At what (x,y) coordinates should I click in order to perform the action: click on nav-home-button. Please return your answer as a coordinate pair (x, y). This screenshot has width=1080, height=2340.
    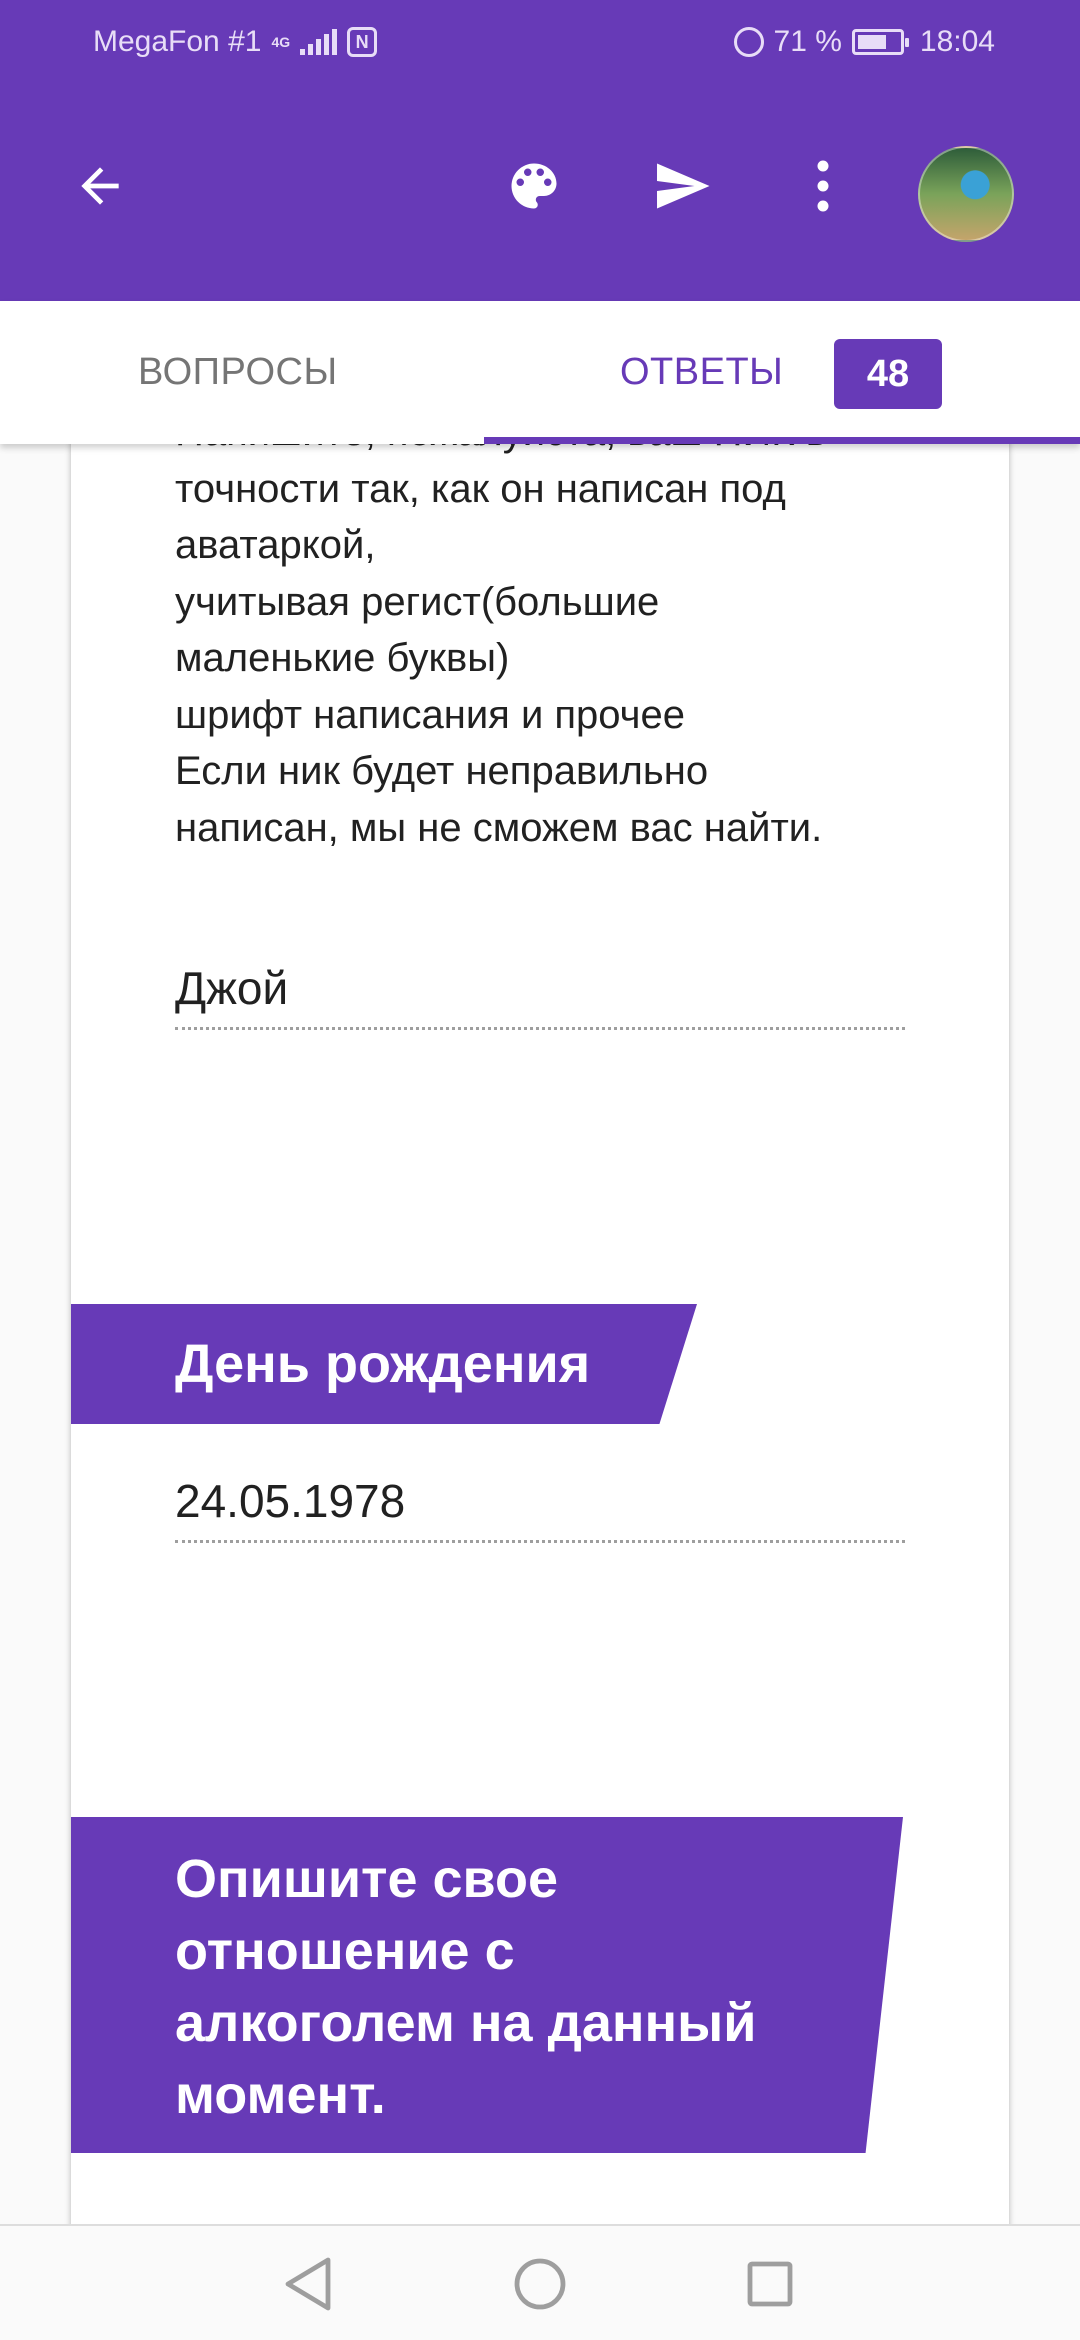
    Looking at the image, I should click on (540, 2284).